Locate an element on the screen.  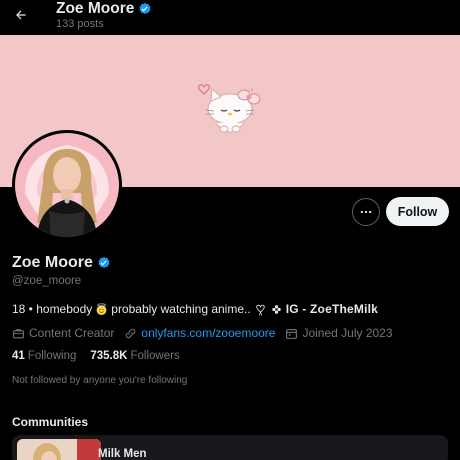
not-followed-note: Not followed by anyone you're following is located at coordinates (100, 380).